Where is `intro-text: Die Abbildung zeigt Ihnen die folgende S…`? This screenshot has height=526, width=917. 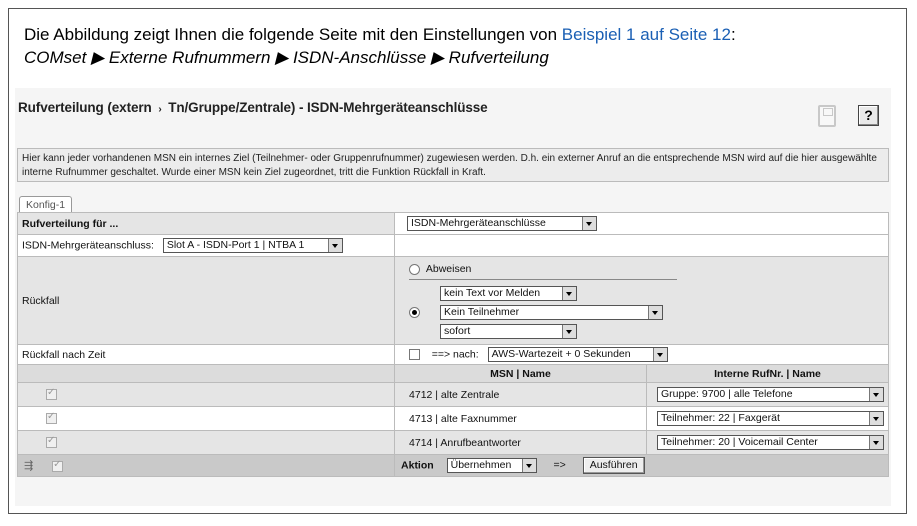 intro-text: Die Abbildung zeigt Ihnen die folgende S… is located at coordinates (380, 46).